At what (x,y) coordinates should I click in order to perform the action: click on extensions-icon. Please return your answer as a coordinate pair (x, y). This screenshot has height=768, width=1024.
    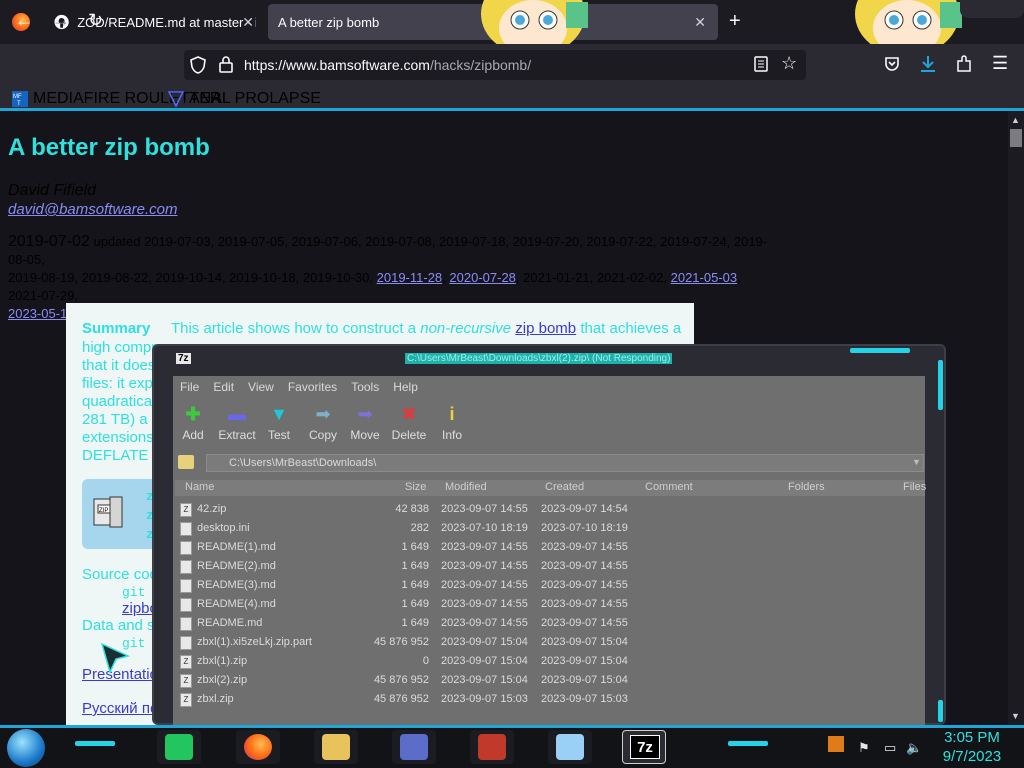
    Looking at the image, I should click on (964, 64).